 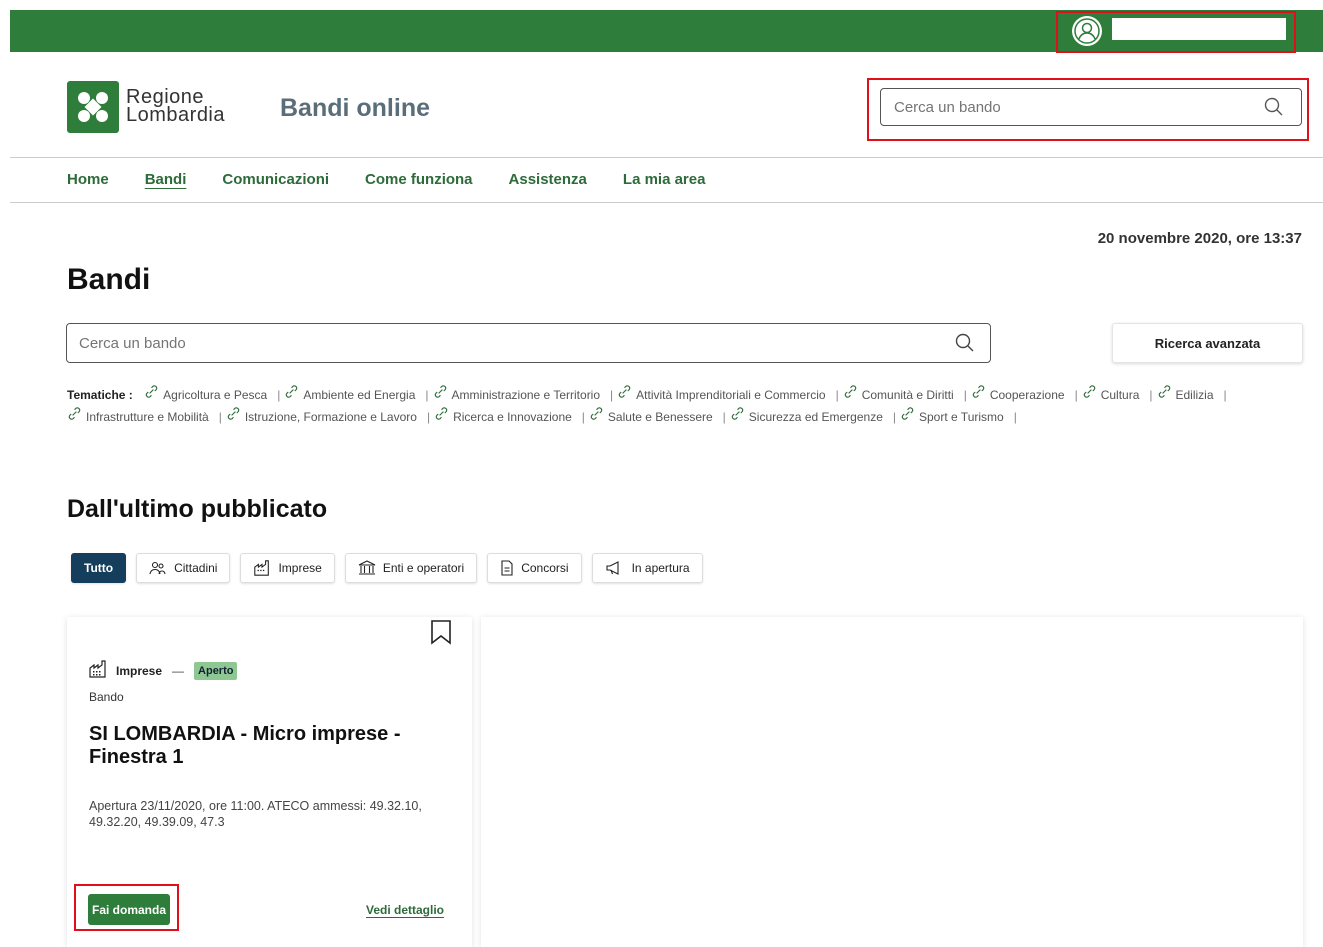 I want to click on tematica-label: Amministrazione e Territorio, so click(x=526, y=394).